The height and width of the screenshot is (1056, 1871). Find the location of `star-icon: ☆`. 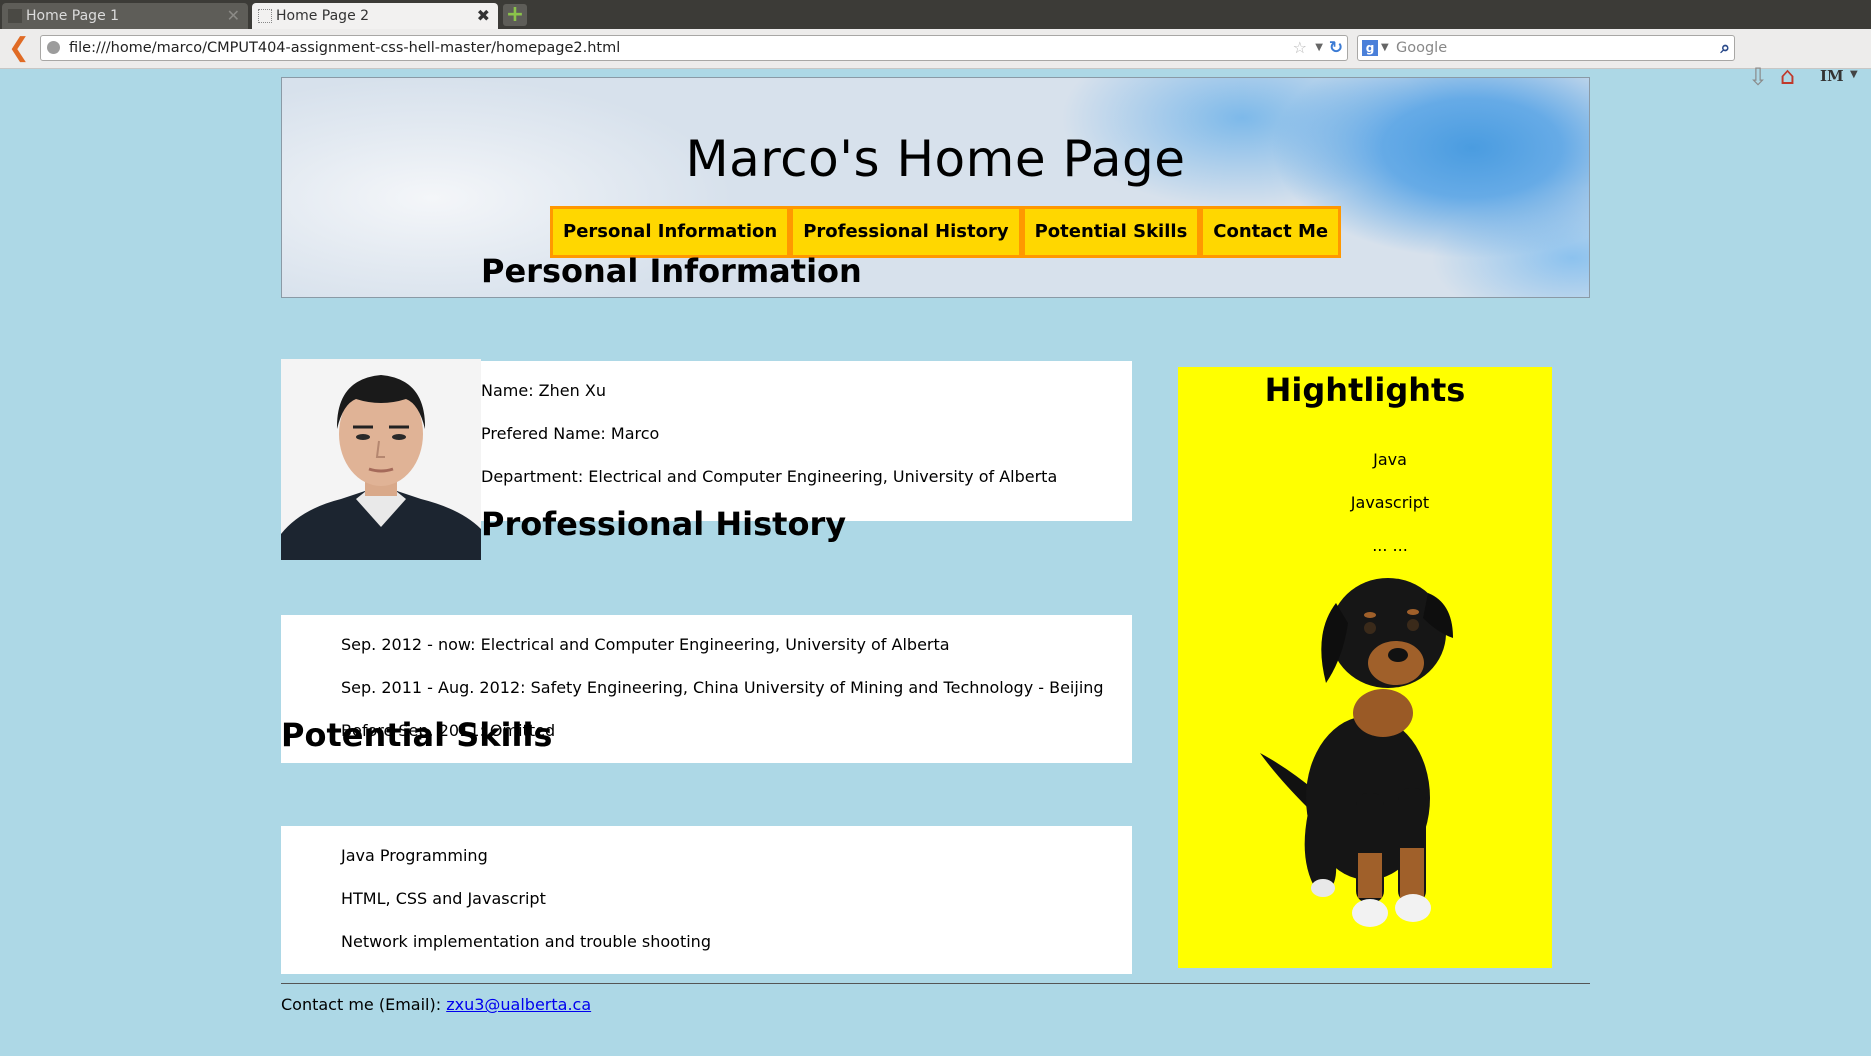

star-icon: ☆ is located at coordinates (1300, 48).